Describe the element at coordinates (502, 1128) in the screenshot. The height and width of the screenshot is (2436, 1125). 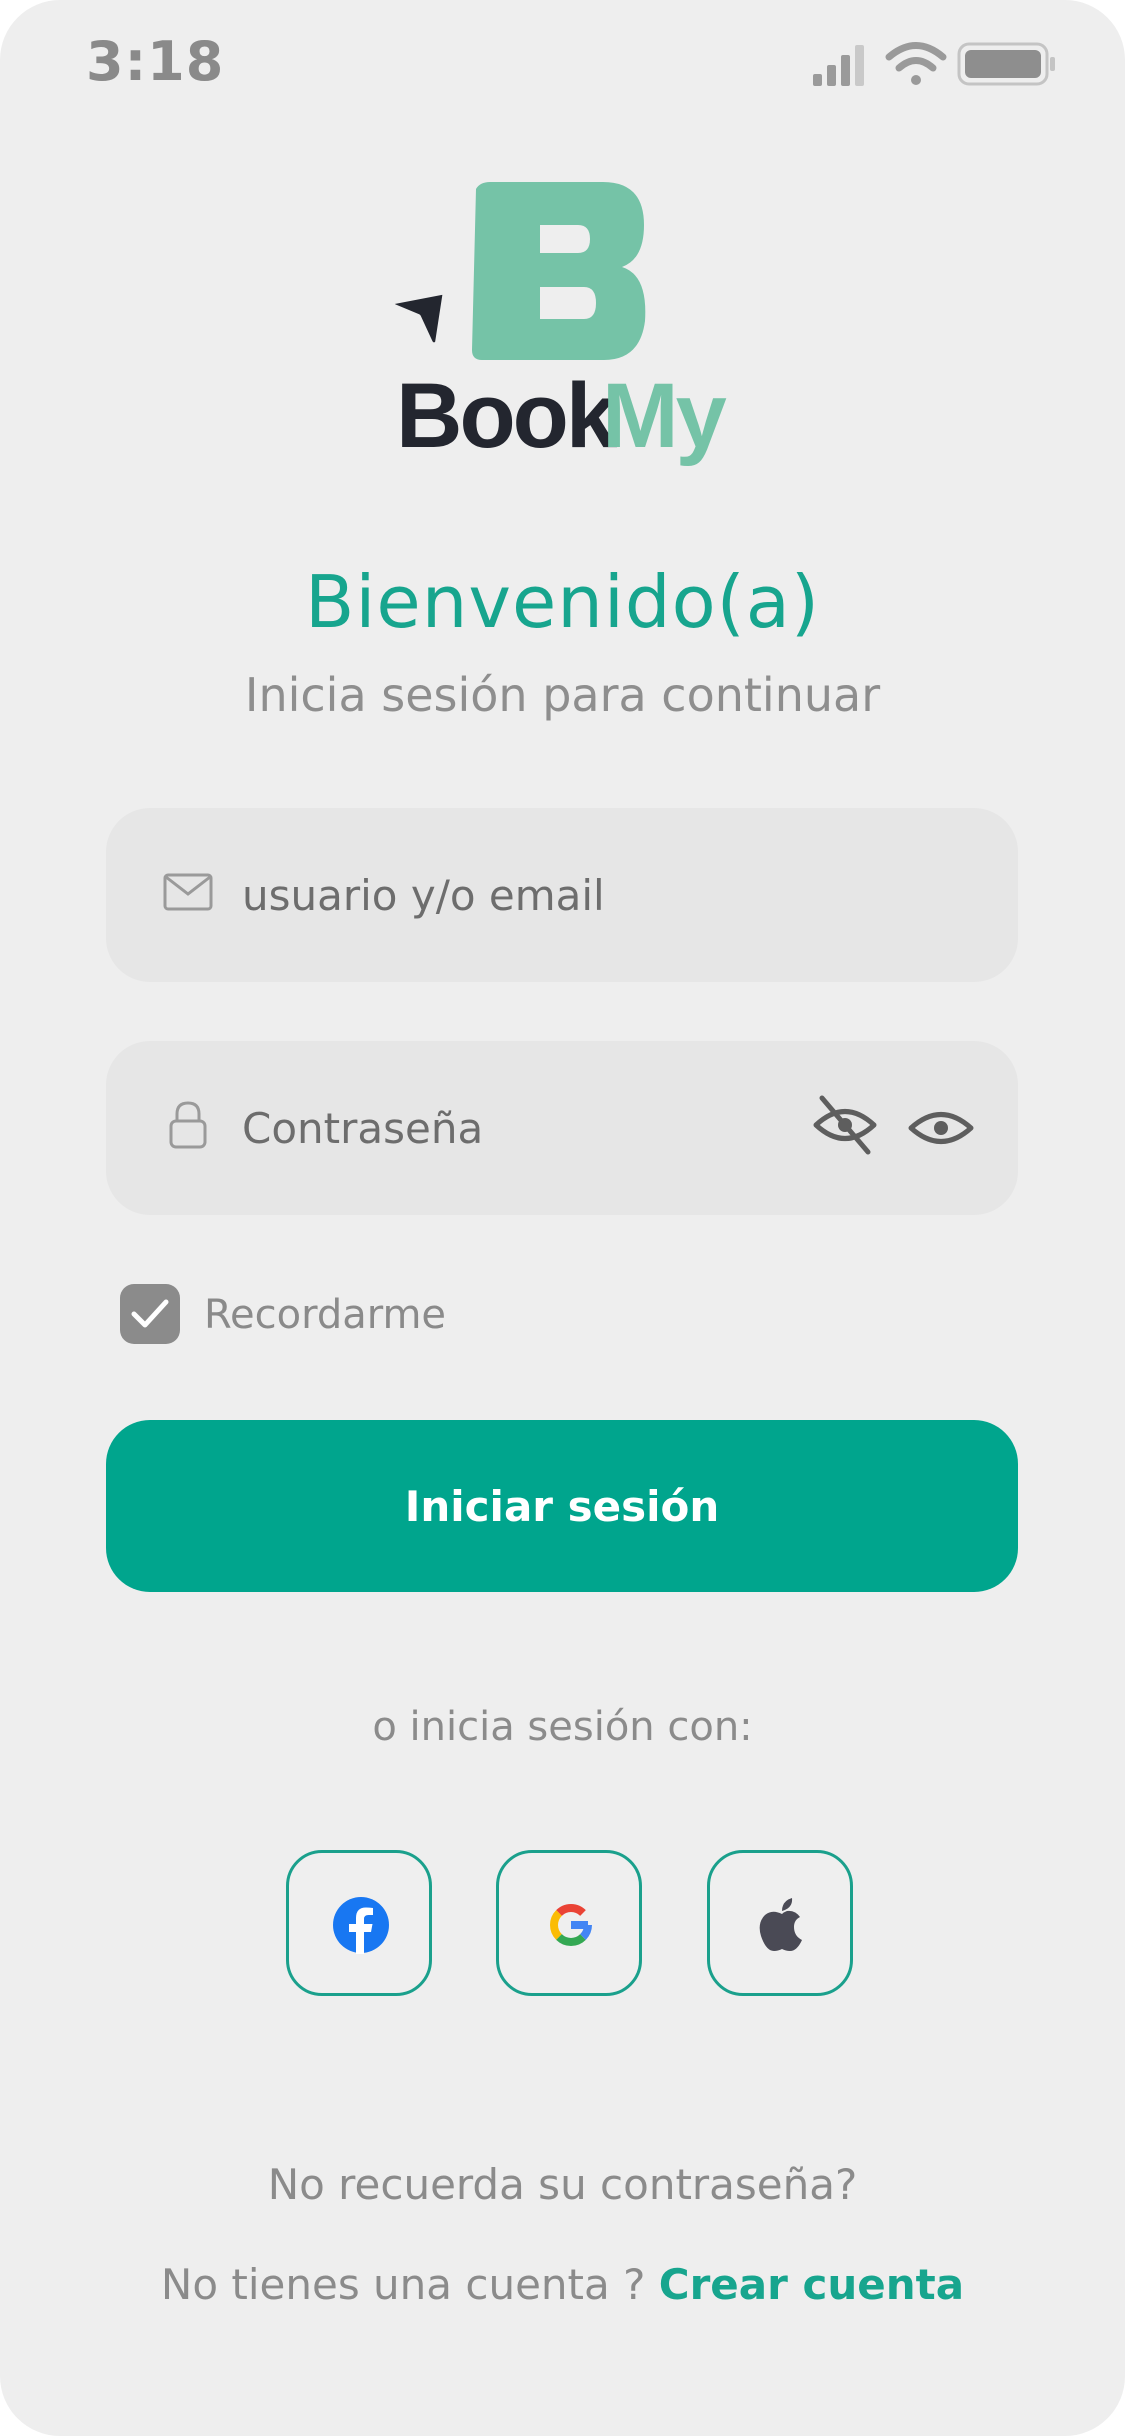
I see `password-input` at that location.